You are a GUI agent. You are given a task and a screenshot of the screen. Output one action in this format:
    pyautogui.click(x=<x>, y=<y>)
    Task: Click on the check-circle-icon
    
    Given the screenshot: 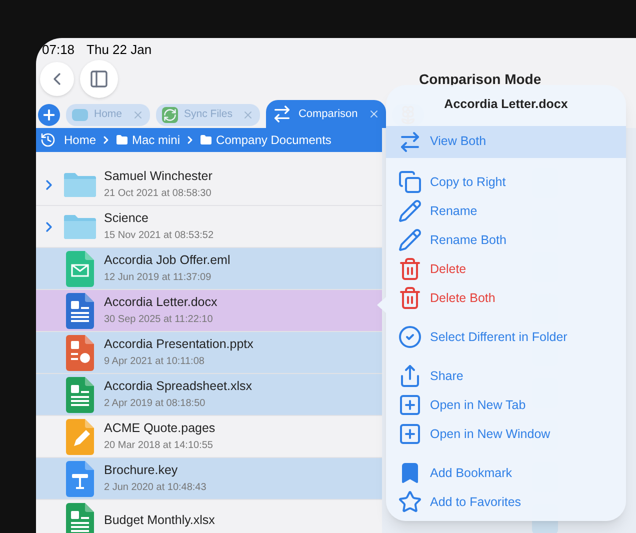 What is the action you would take?
    pyautogui.click(x=410, y=337)
    